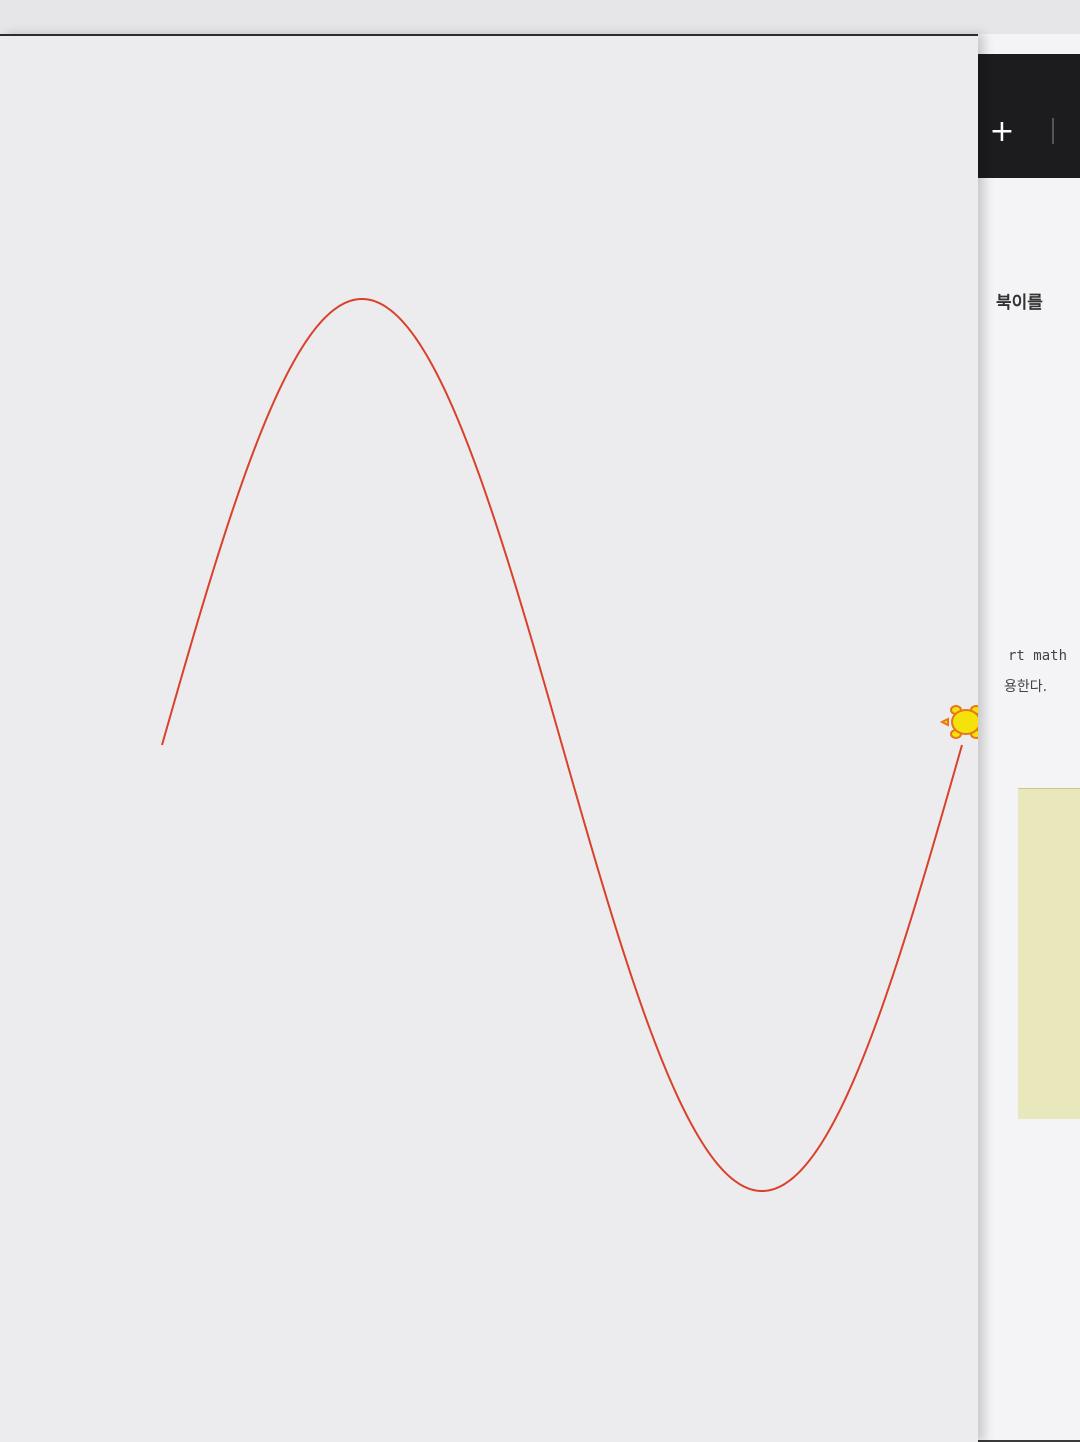 The height and width of the screenshot is (1442, 1080). What do you see at coordinates (944, 722) in the screenshot?
I see `turtle-tail` at bounding box center [944, 722].